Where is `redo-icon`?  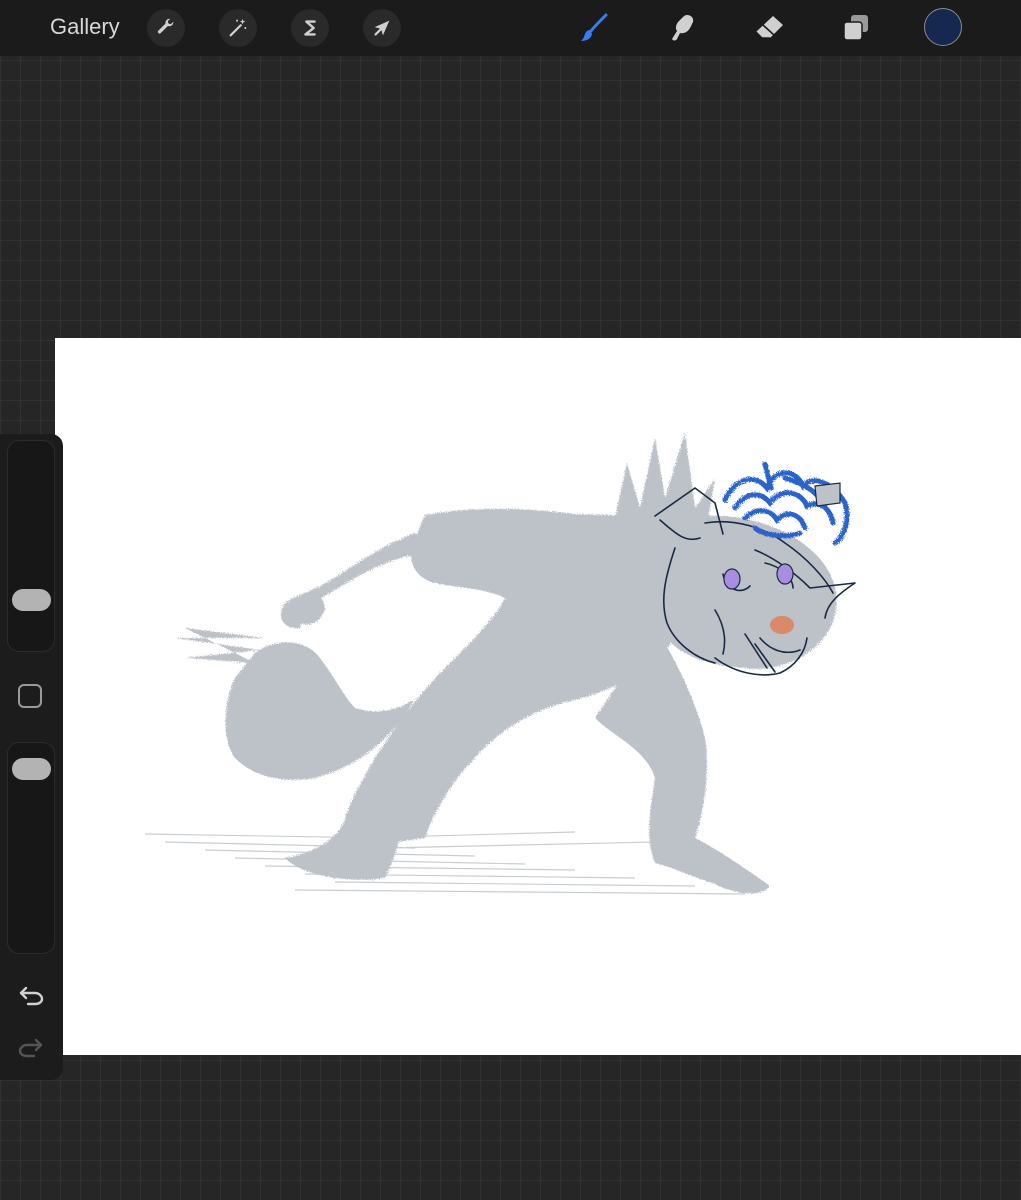
redo-icon is located at coordinates (30, 1048).